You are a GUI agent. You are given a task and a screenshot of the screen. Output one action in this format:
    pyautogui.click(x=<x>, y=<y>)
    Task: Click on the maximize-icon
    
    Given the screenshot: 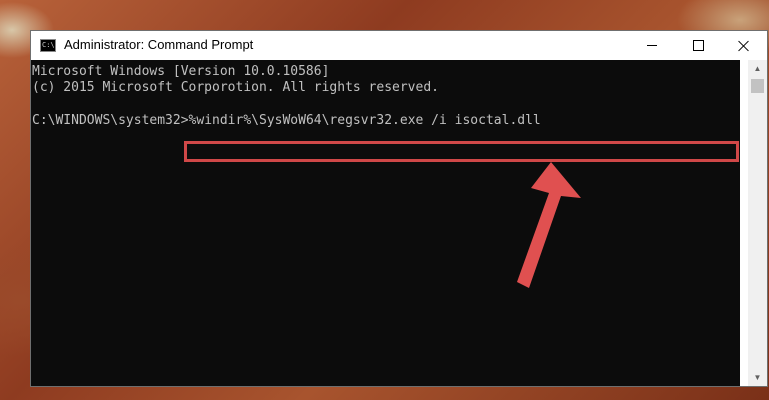 What is the action you would take?
    pyautogui.click(x=698, y=45)
    